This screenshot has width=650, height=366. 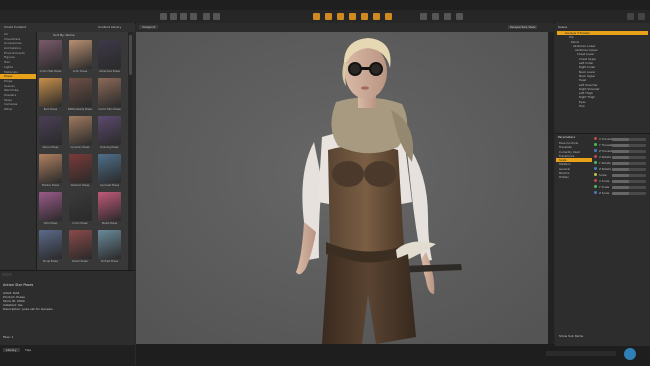 What do you see at coordinates (605, 163) in the screenshot?
I see `param-label: Y Rotate` at bounding box center [605, 163].